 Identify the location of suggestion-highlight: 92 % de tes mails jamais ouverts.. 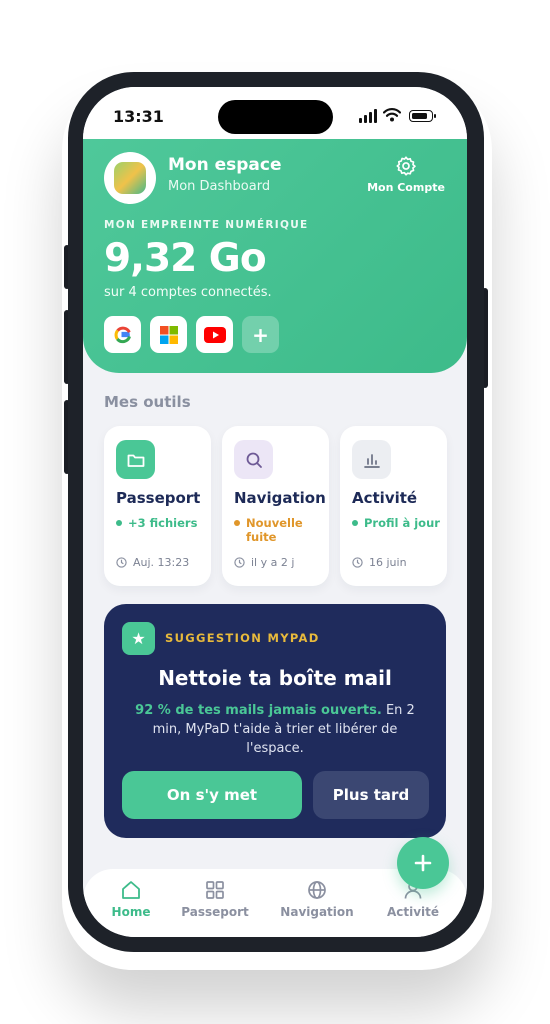
(258, 710).